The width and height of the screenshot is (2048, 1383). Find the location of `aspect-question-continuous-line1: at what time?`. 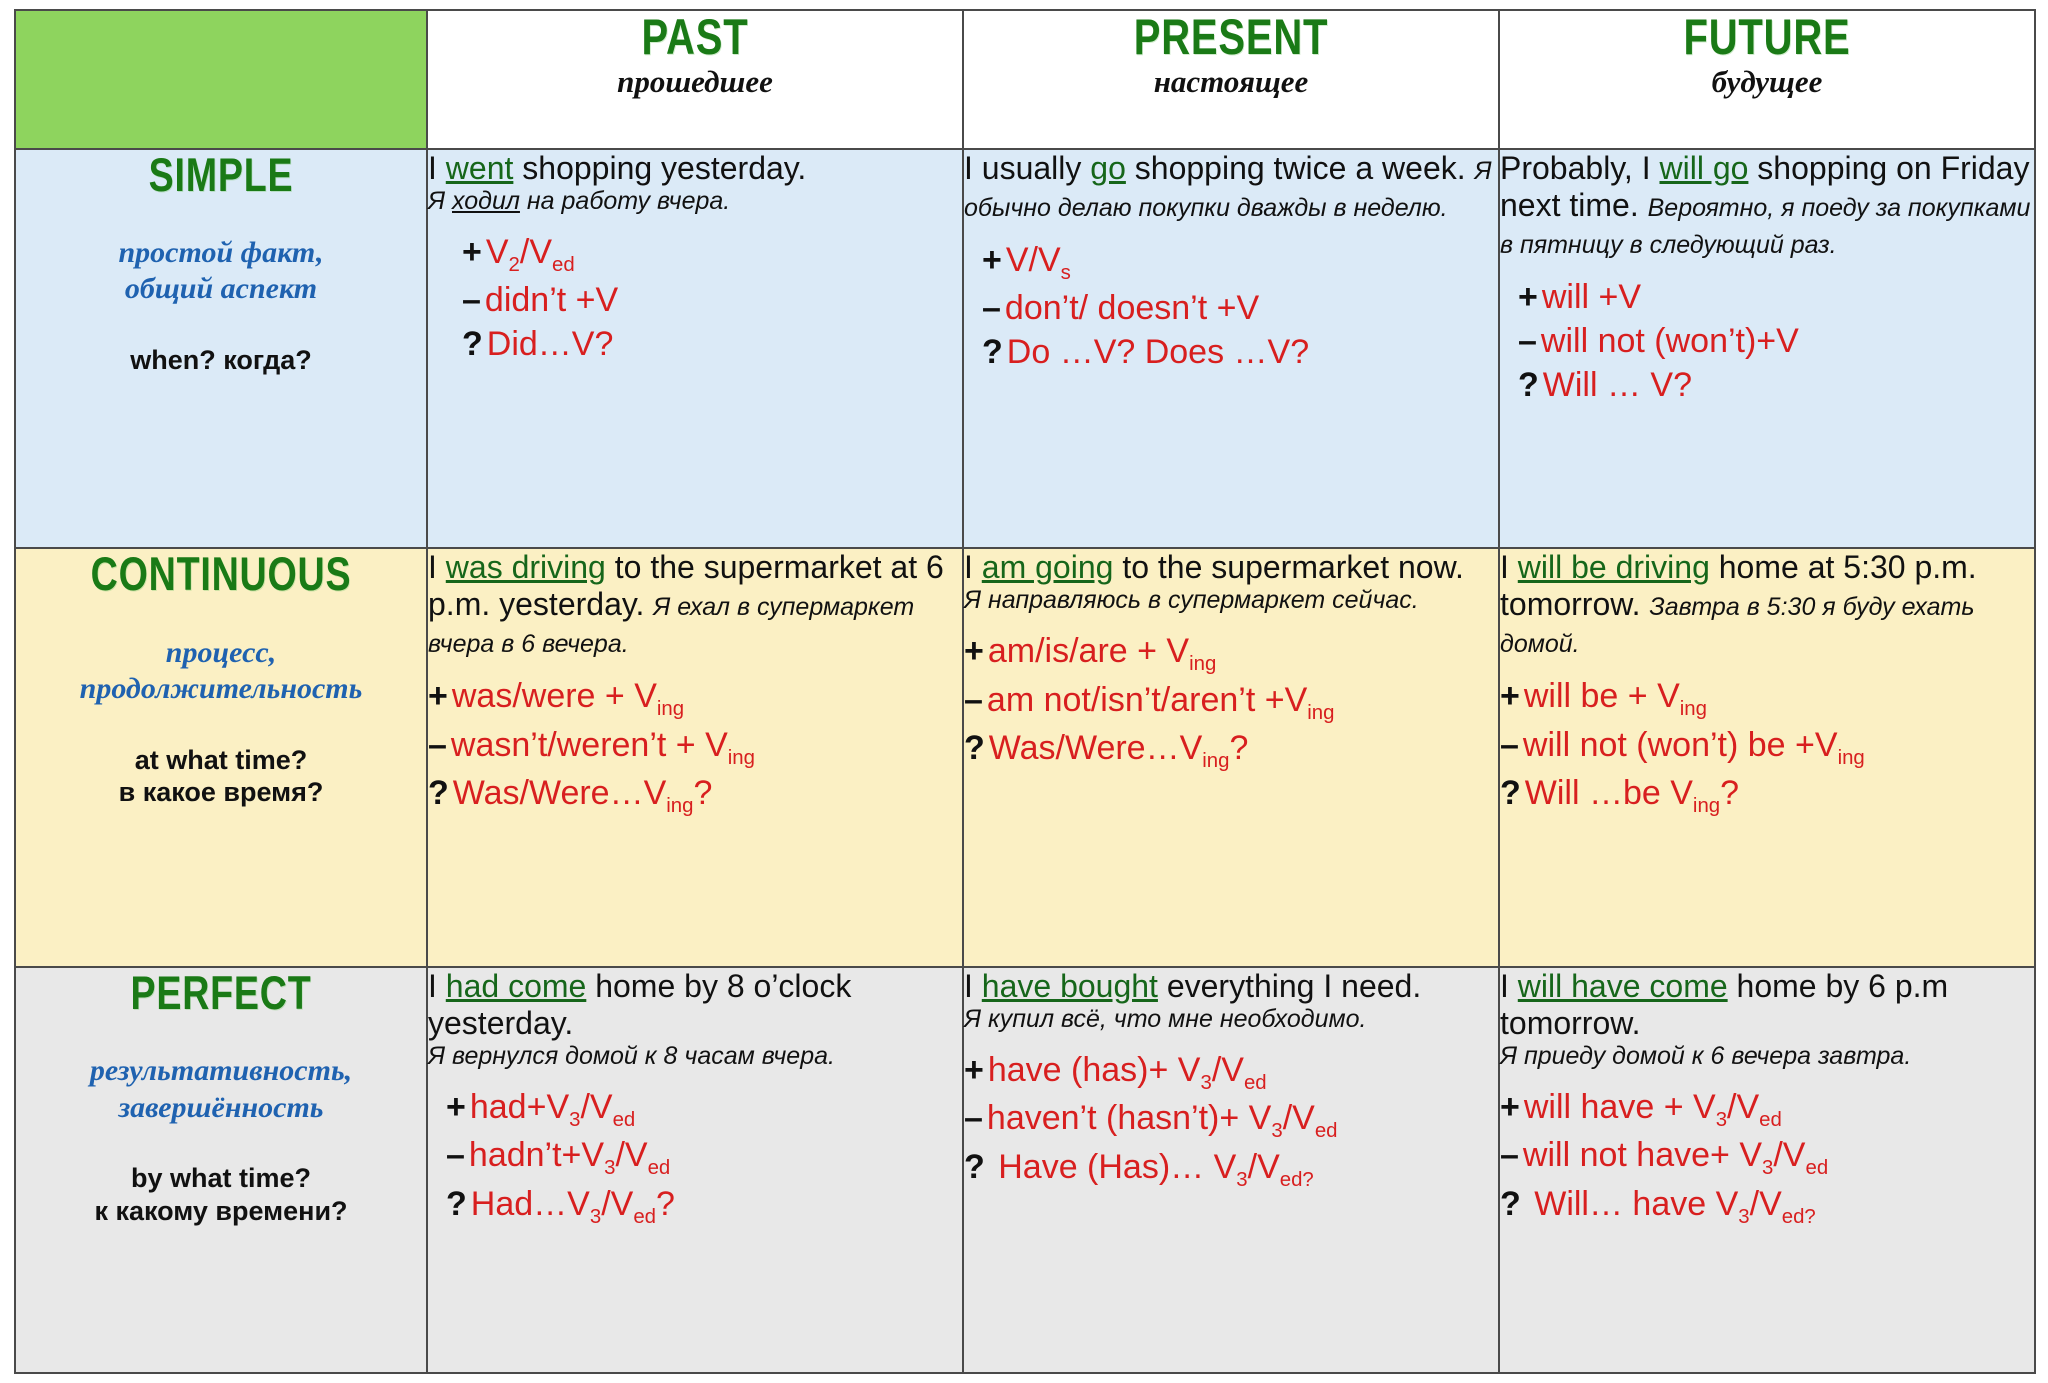

aspect-question-continuous-line1: at what time? is located at coordinates (221, 759).